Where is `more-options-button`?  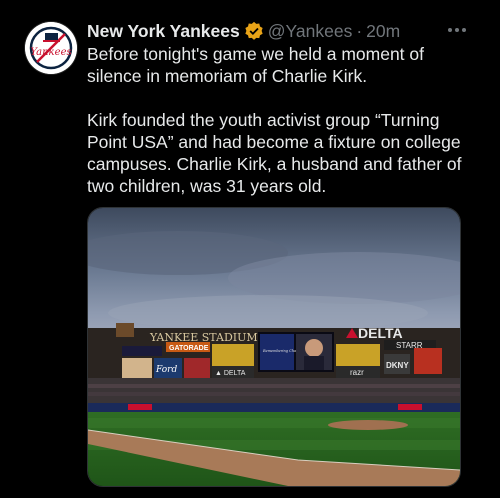 more-options-button is located at coordinates (457, 30).